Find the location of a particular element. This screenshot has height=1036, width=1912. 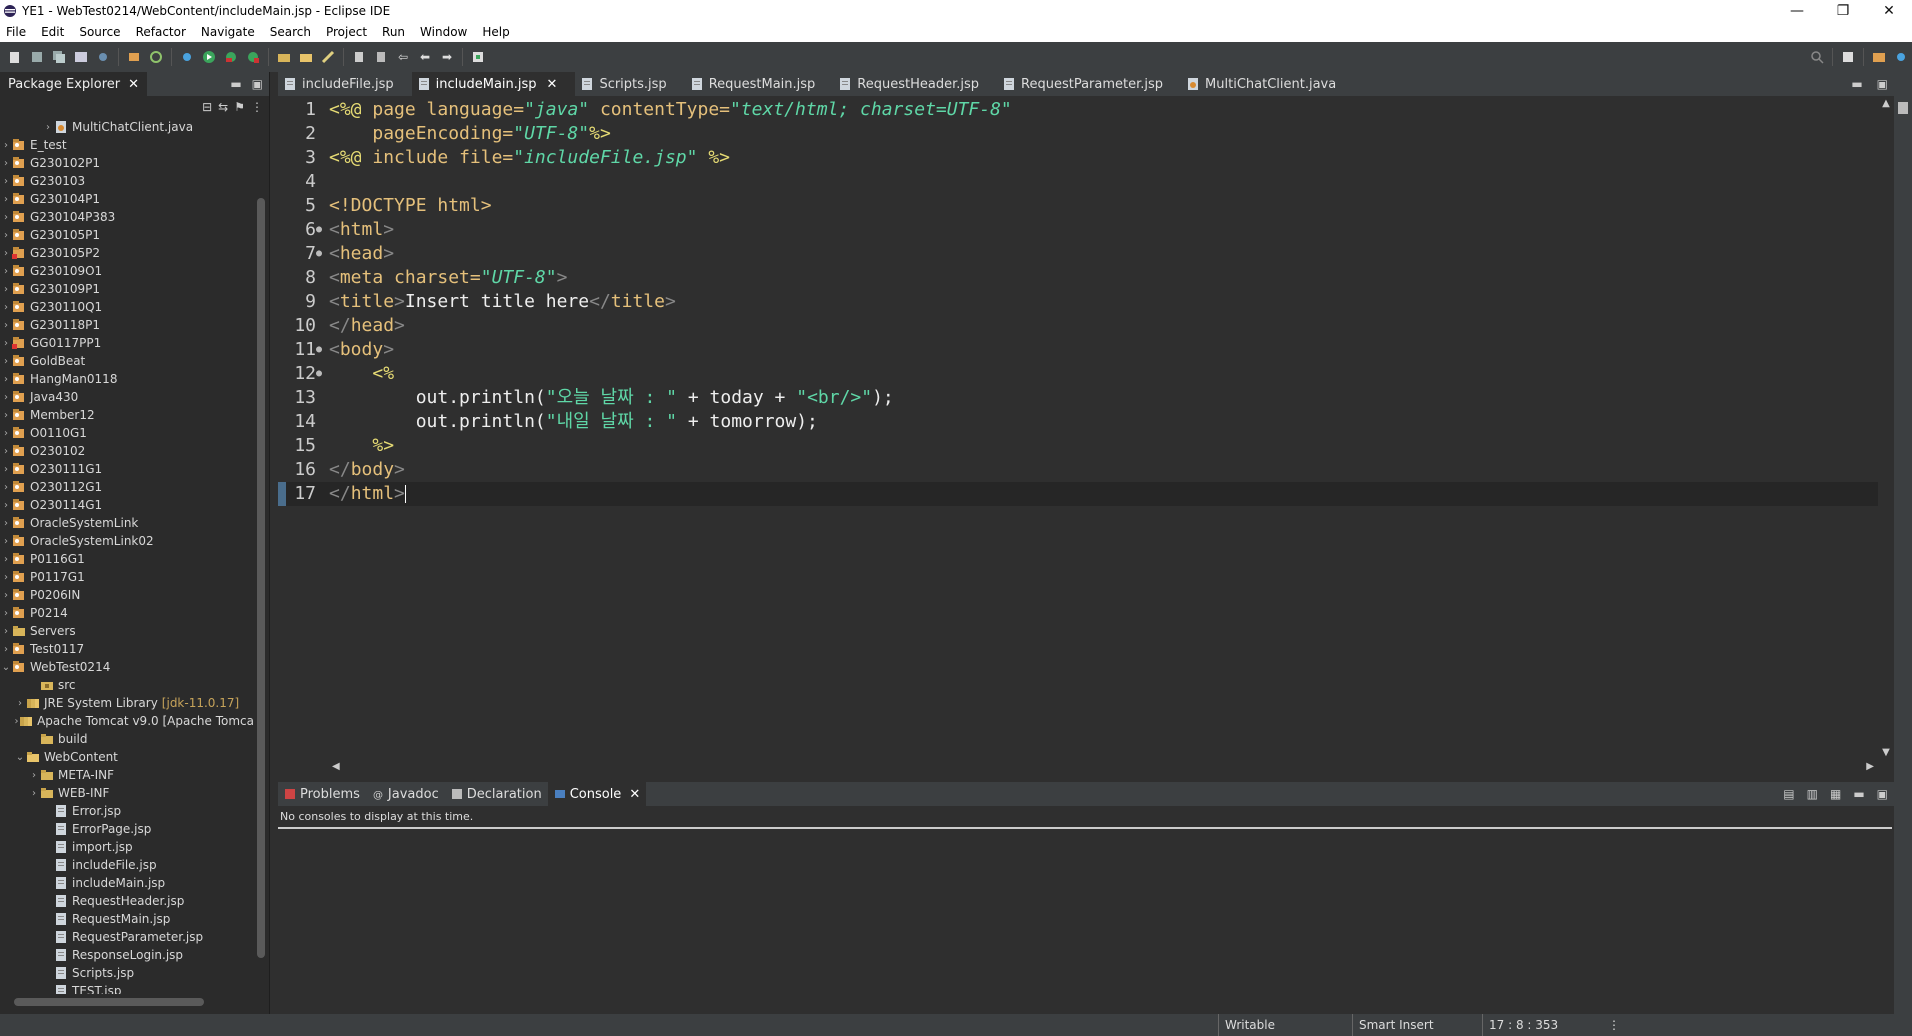

pen-icon is located at coordinates (328, 57).